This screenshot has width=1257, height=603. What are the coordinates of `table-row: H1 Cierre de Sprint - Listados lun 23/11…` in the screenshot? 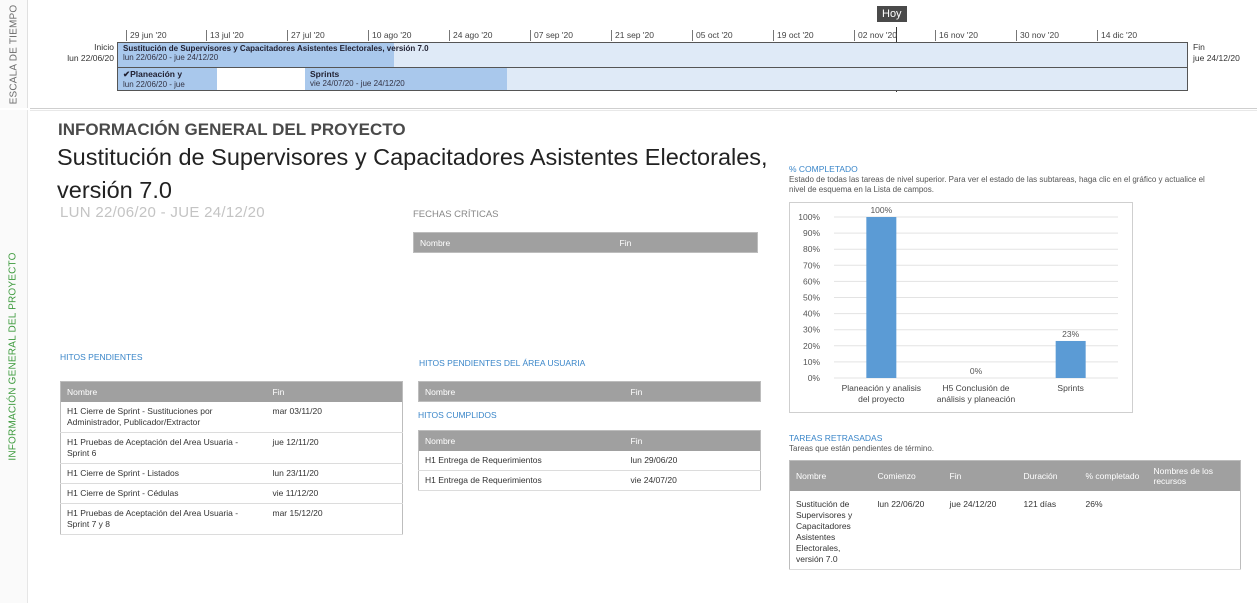 It's located at (231, 473).